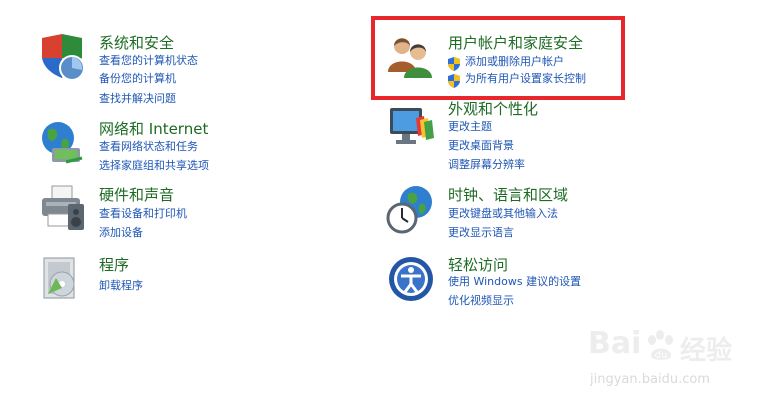  Describe the element at coordinates (486, 165) in the screenshot. I see `link-adjust-resolution: 调整屏幕分辨率` at that location.